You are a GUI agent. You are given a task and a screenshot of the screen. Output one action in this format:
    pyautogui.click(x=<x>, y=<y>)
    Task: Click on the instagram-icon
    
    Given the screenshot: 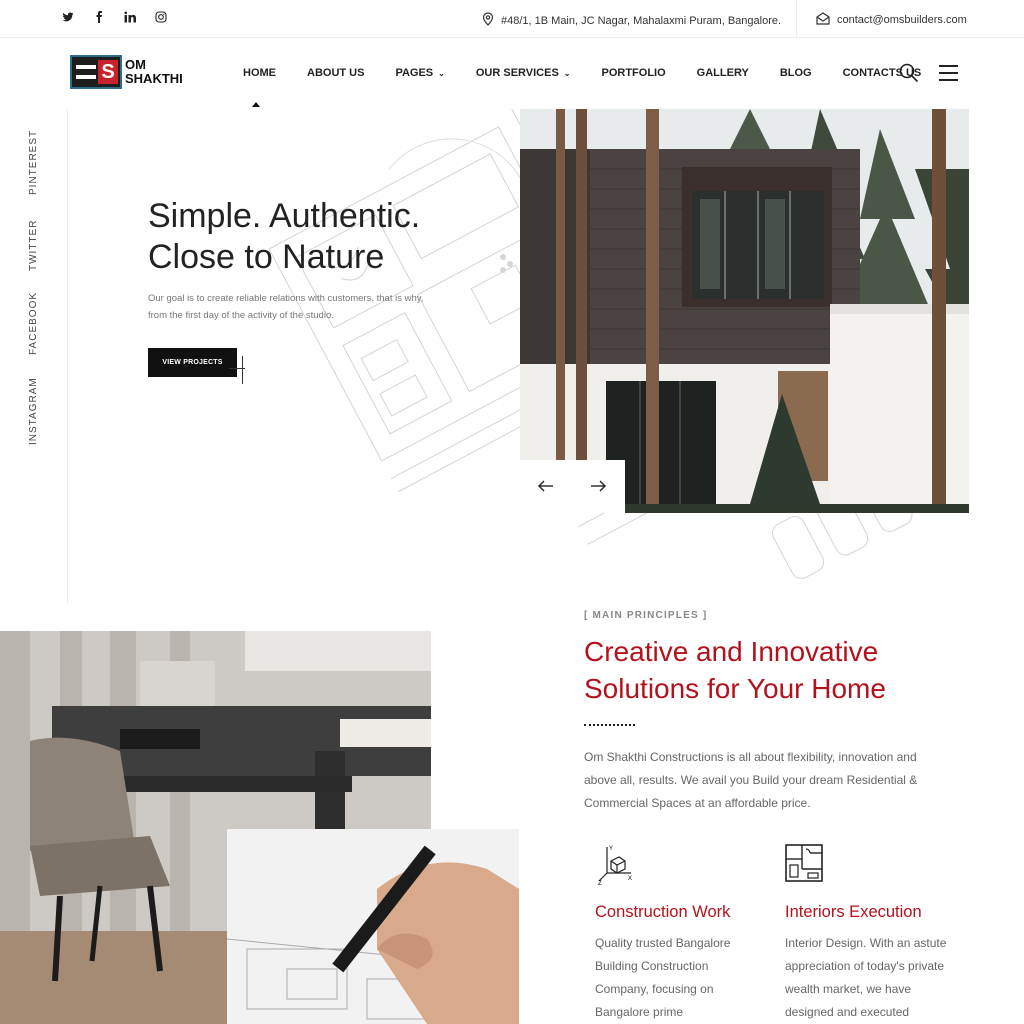 What is the action you would take?
    pyautogui.click(x=161, y=18)
    